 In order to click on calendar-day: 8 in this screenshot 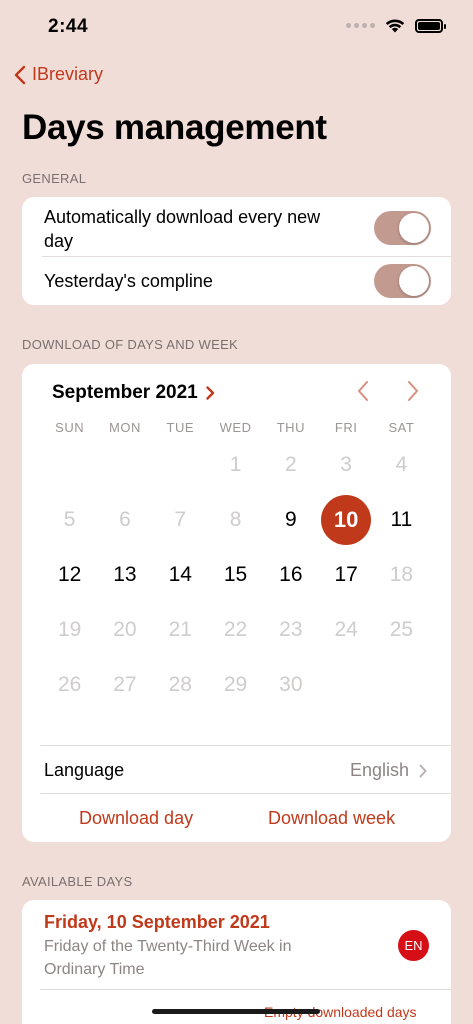, I will do `click(235, 519)`.